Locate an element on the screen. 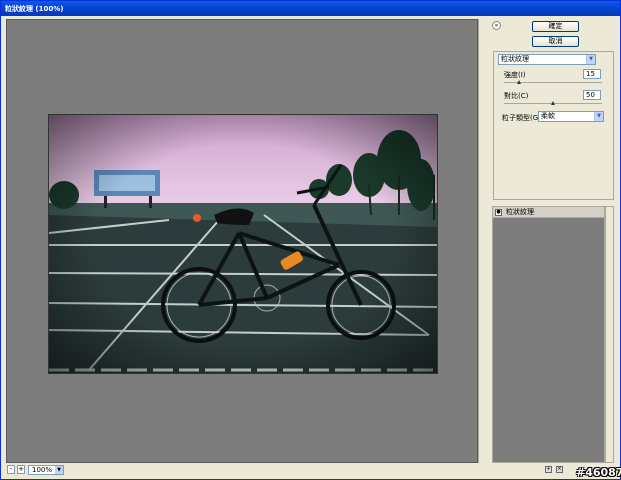 The height and width of the screenshot is (480, 621). list-item: ● 粒狀紋理 is located at coordinates (548, 212).